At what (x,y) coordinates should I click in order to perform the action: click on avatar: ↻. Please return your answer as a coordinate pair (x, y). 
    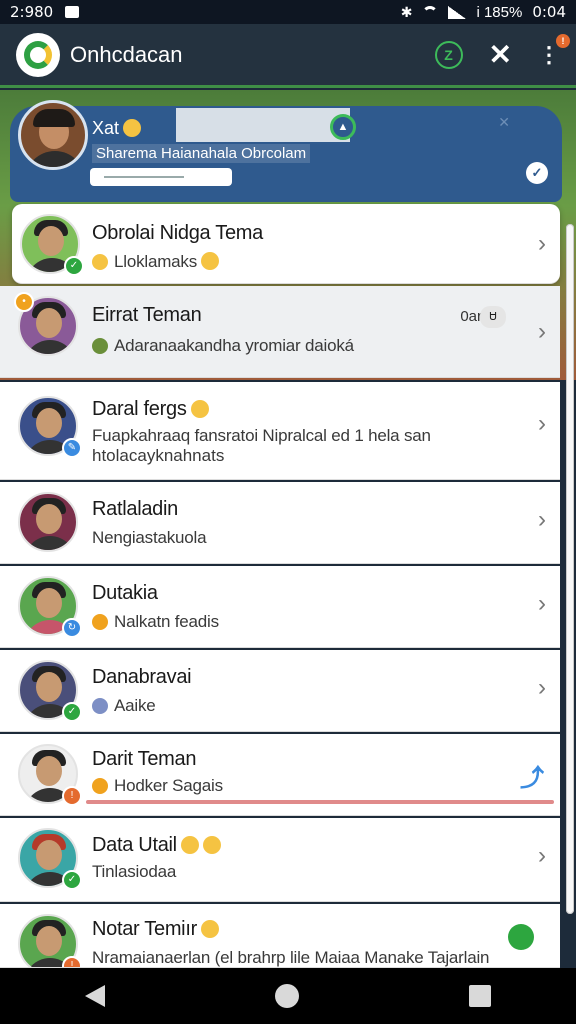
    Looking at the image, I should click on (50, 607).